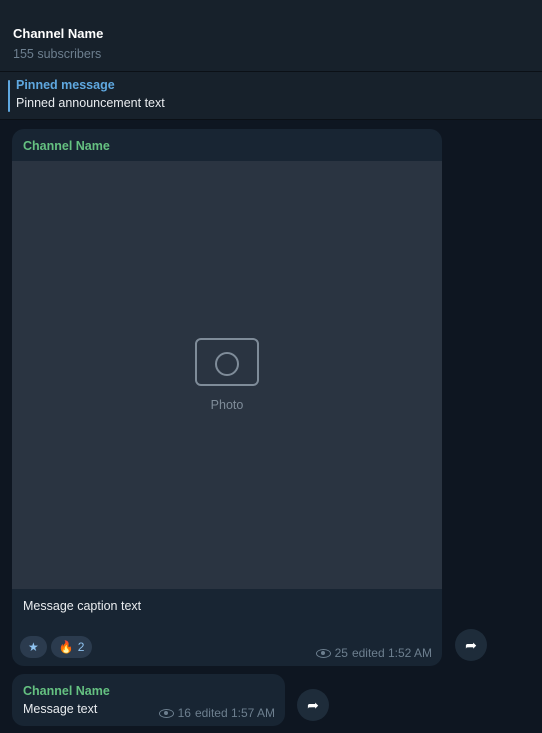 The width and height of the screenshot is (542, 733). What do you see at coordinates (271, 44) in the screenshot?
I see `channel-header: Channel Name 155 subscribers` at bounding box center [271, 44].